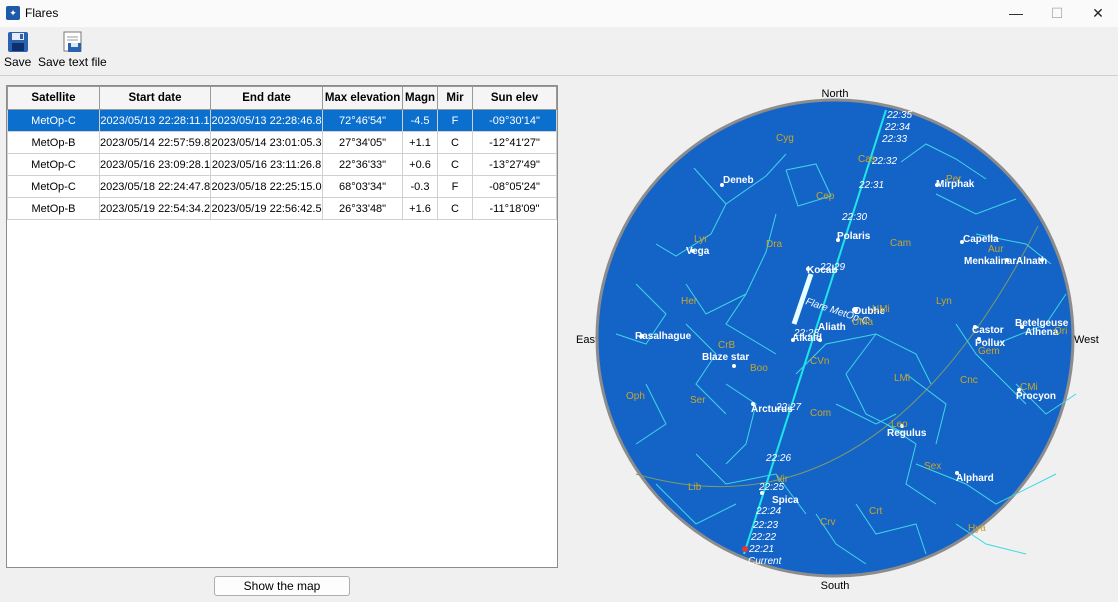 This screenshot has height=602, width=1118. Describe the element at coordinates (988, 330) in the screenshot. I see `star-label: Castor` at that location.